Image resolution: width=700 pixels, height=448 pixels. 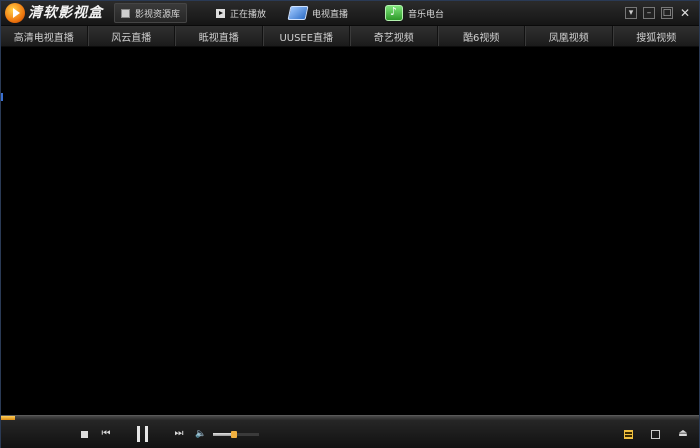 What do you see at coordinates (306, 36) in the screenshot?
I see `channel-item: UUSEE直播` at bounding box center [306, 36].